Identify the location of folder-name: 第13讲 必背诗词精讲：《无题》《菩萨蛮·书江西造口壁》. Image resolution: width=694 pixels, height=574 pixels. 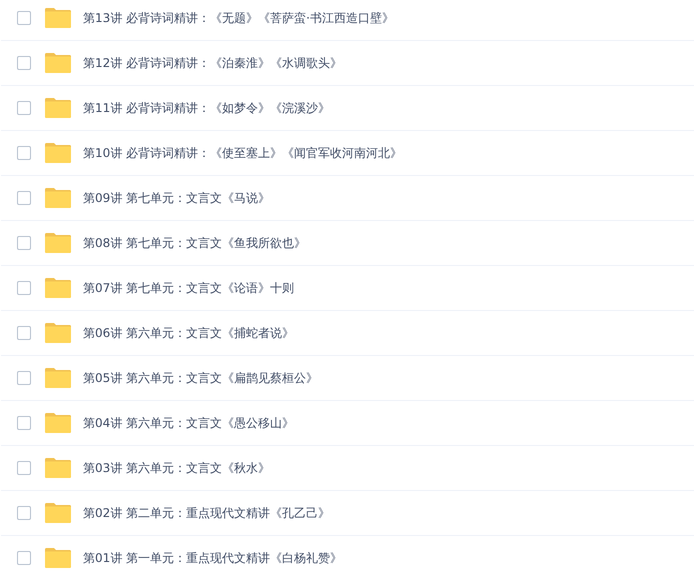
(238, 18).